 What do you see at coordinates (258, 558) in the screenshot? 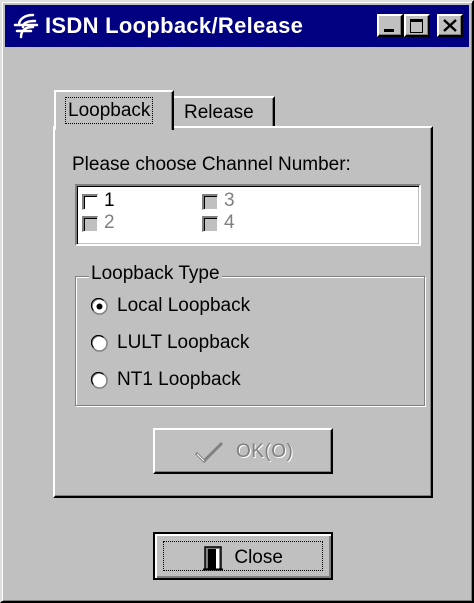
I see `close-button-label: Close` at bounding box center [258, 558].